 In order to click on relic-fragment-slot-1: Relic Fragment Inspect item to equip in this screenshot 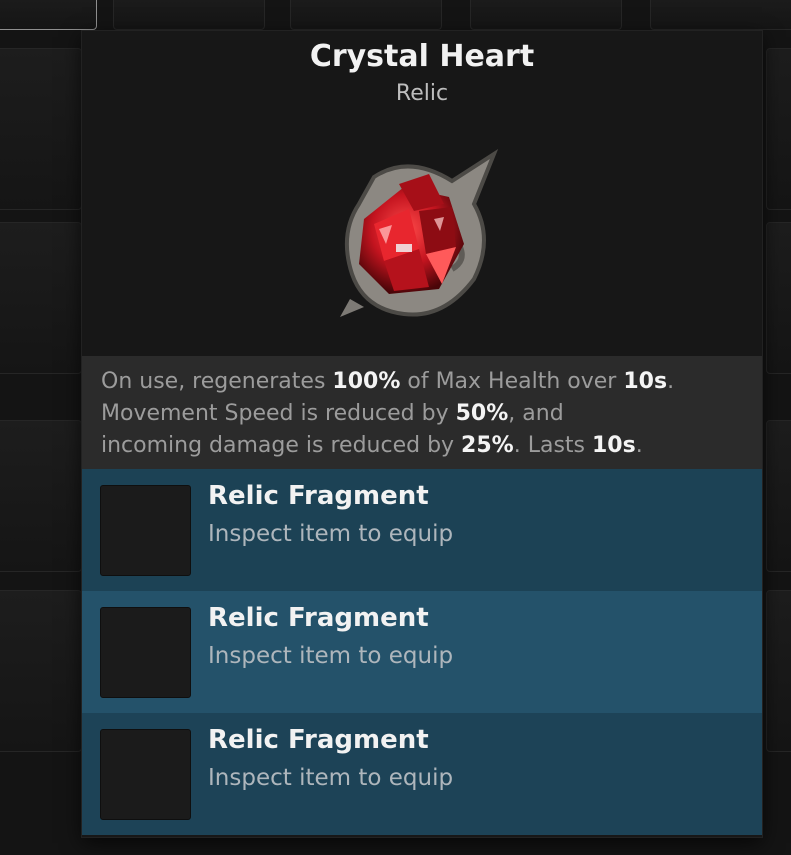, I will do `click(422, 530)`.